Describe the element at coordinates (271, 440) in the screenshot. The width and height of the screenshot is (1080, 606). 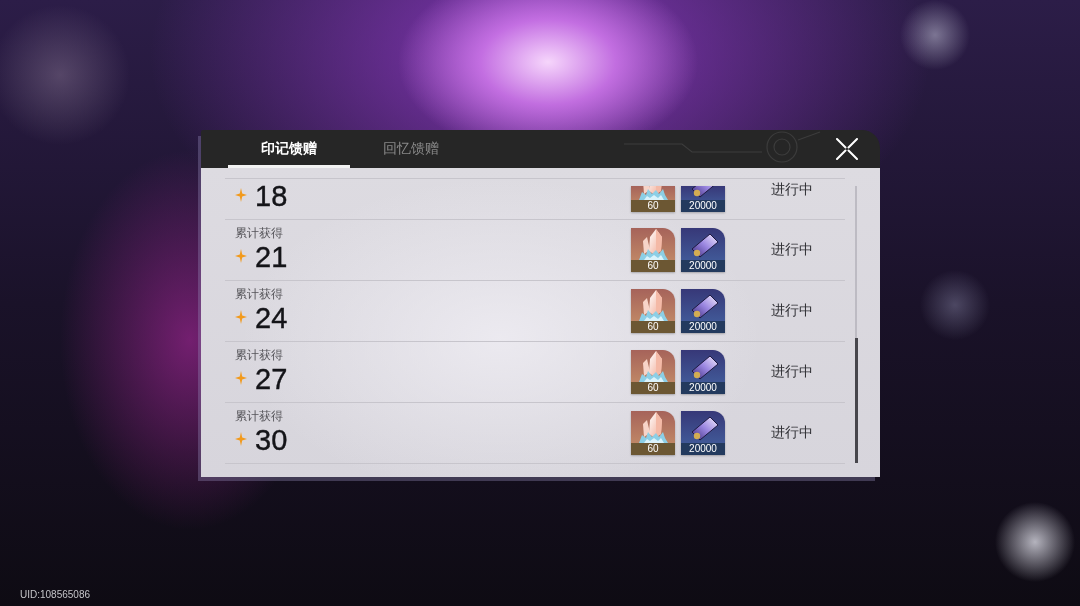
I see `milestone-number: 30` at that location.